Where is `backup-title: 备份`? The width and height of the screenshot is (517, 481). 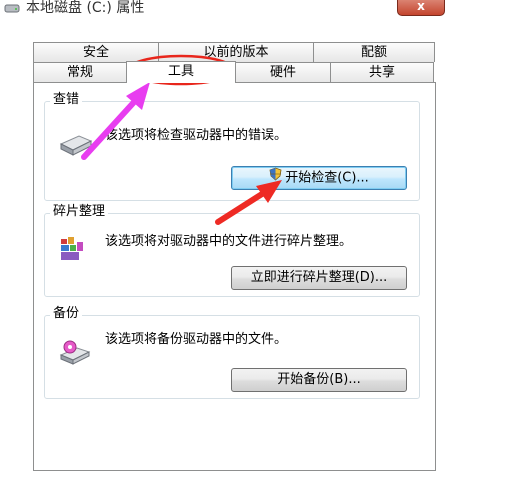
backup-title: 备份 is located at coordinates (66, 314).